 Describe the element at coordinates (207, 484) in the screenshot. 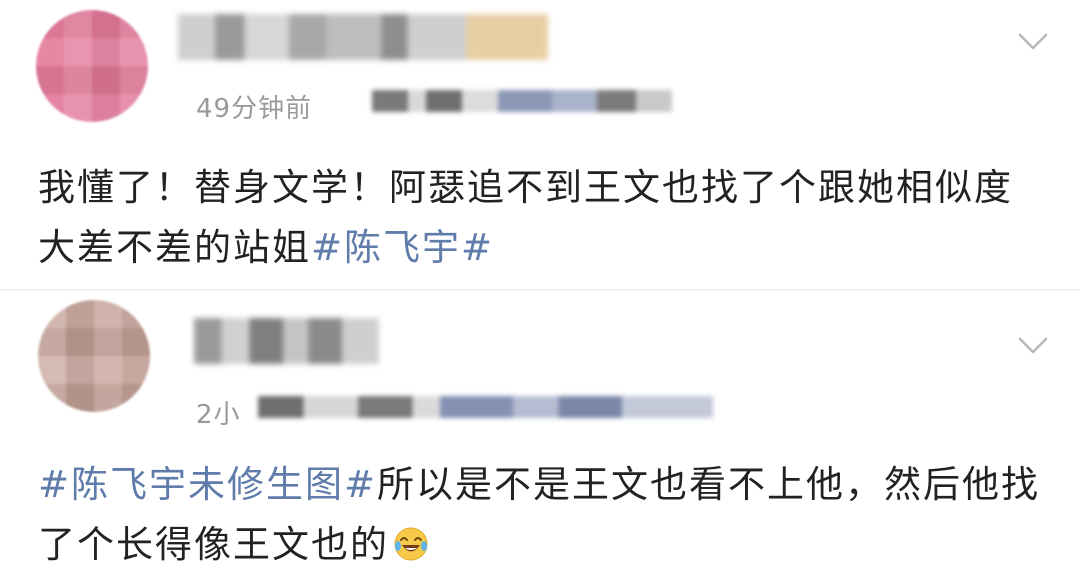

I see `hashtag-link: #陈飞宇未修生图#` at that location.